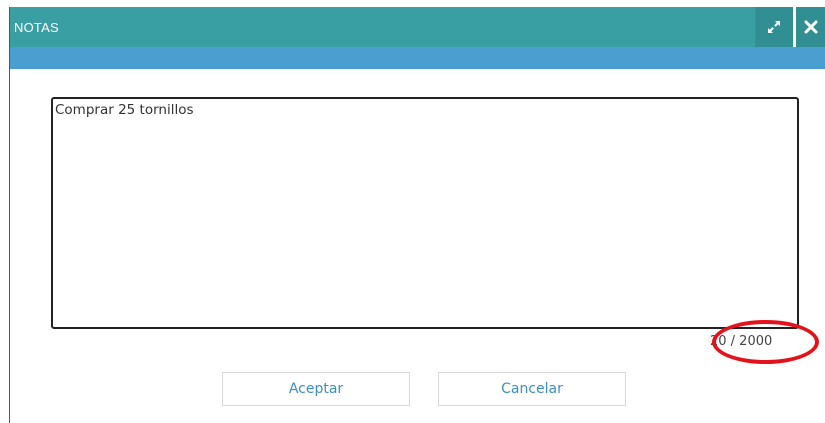 This screenshot has height=423, width=825. I want to click on expand-arrows-icon, so click(774, 27).